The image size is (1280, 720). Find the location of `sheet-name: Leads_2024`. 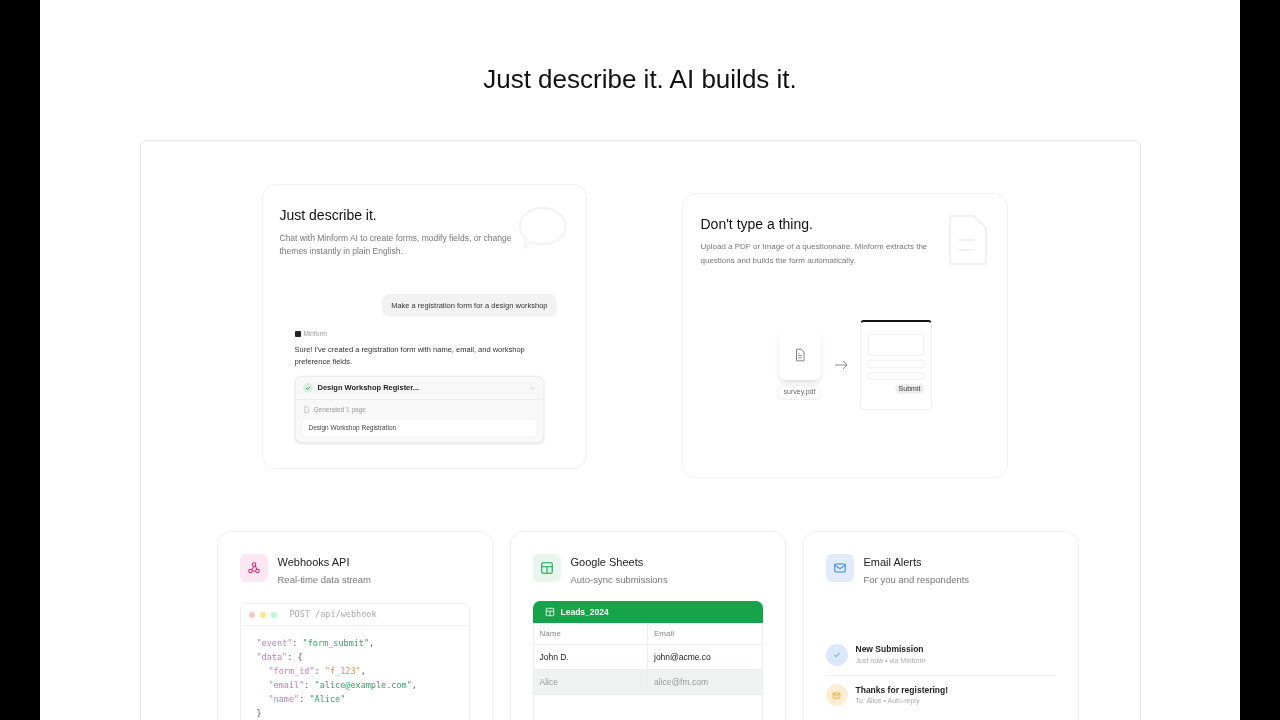

sheet-name: Leads_2024 is located at coordinates (584, 612).